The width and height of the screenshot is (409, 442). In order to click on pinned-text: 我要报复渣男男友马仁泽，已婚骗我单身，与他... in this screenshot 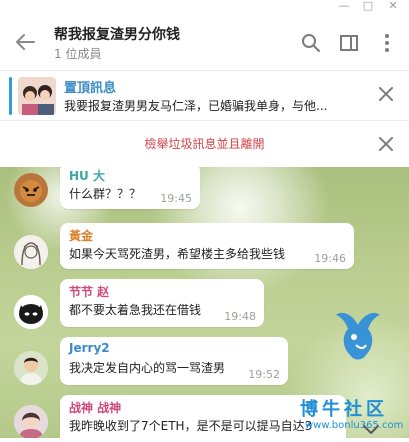, I will do `click(196, 106)`.